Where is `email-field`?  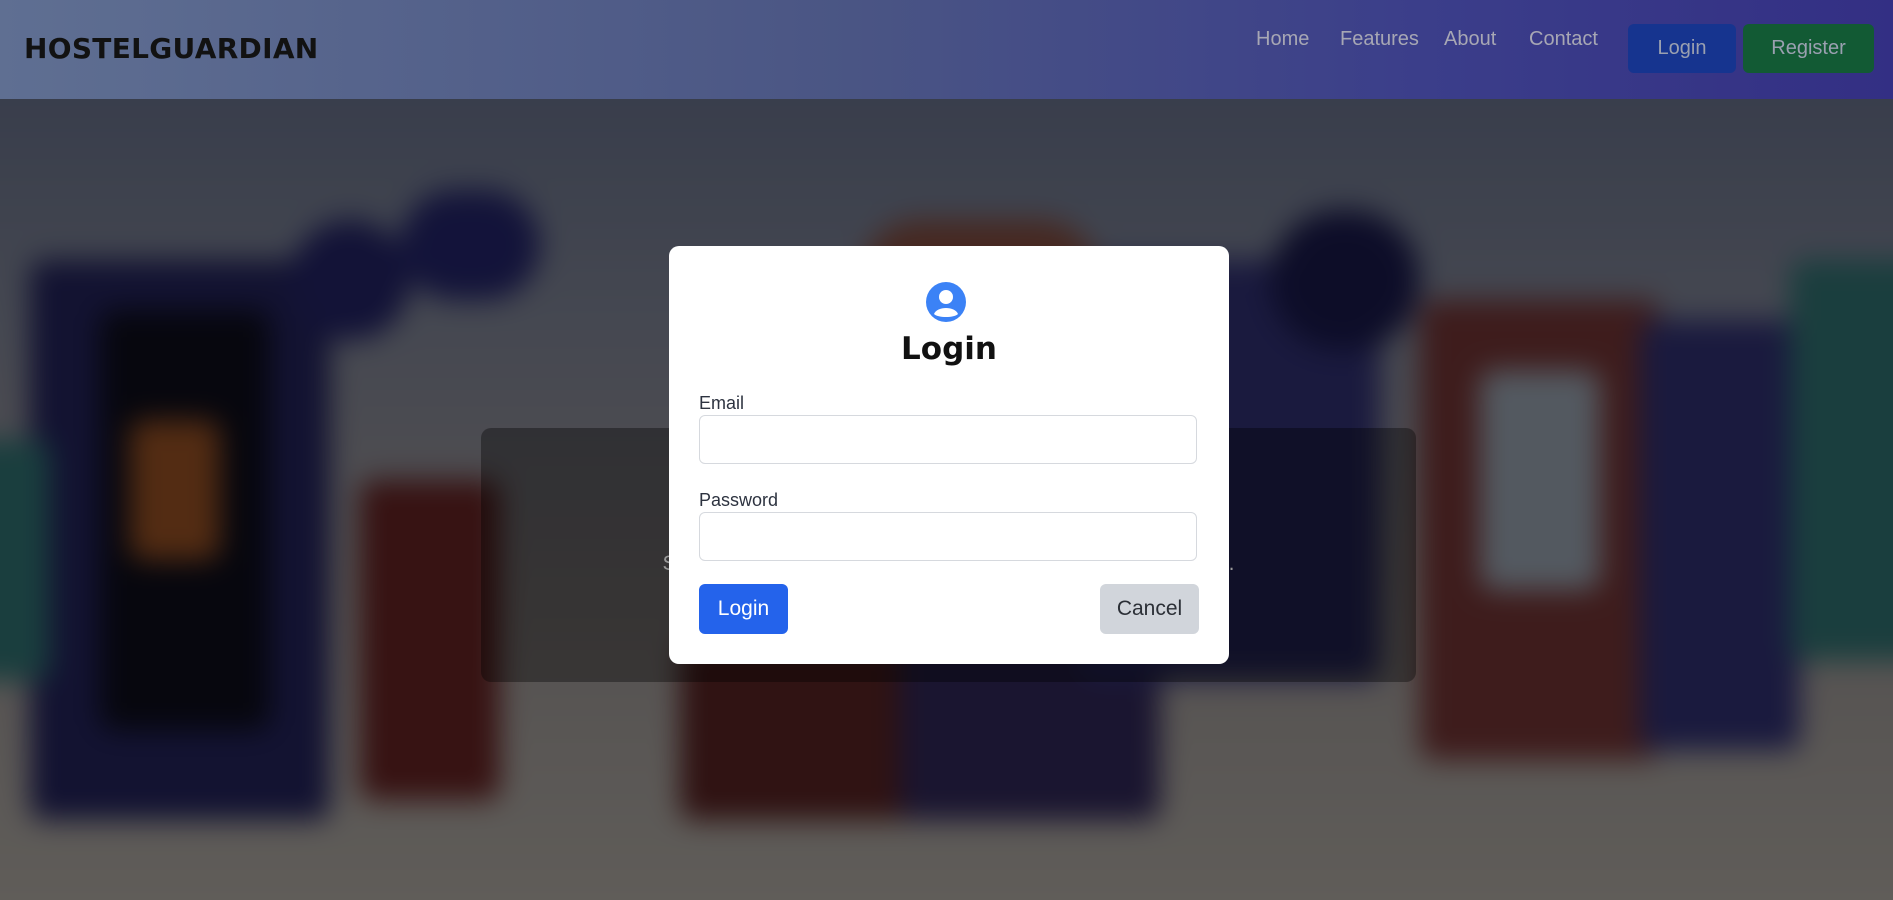 email-field is located at coordinates (948, 439).